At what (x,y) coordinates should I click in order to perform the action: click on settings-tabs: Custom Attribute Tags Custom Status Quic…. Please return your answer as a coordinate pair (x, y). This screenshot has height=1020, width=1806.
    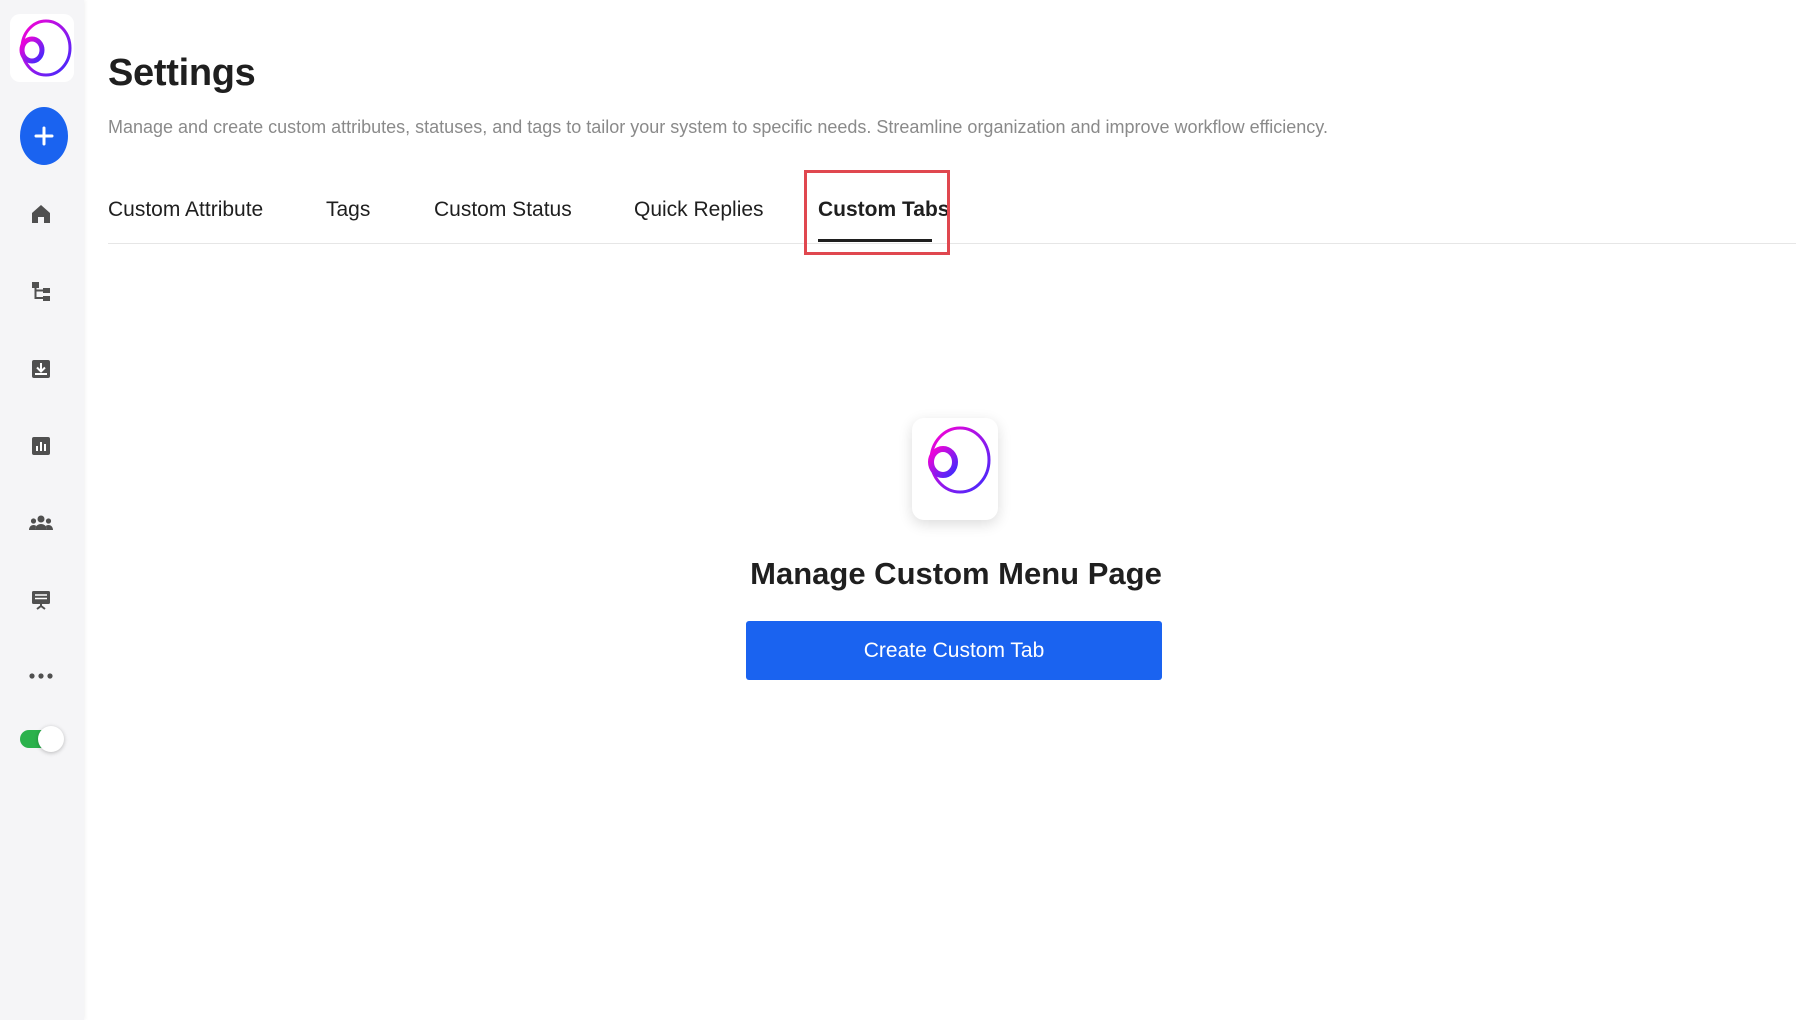
    Looking at the image, I should click on (952, 212).